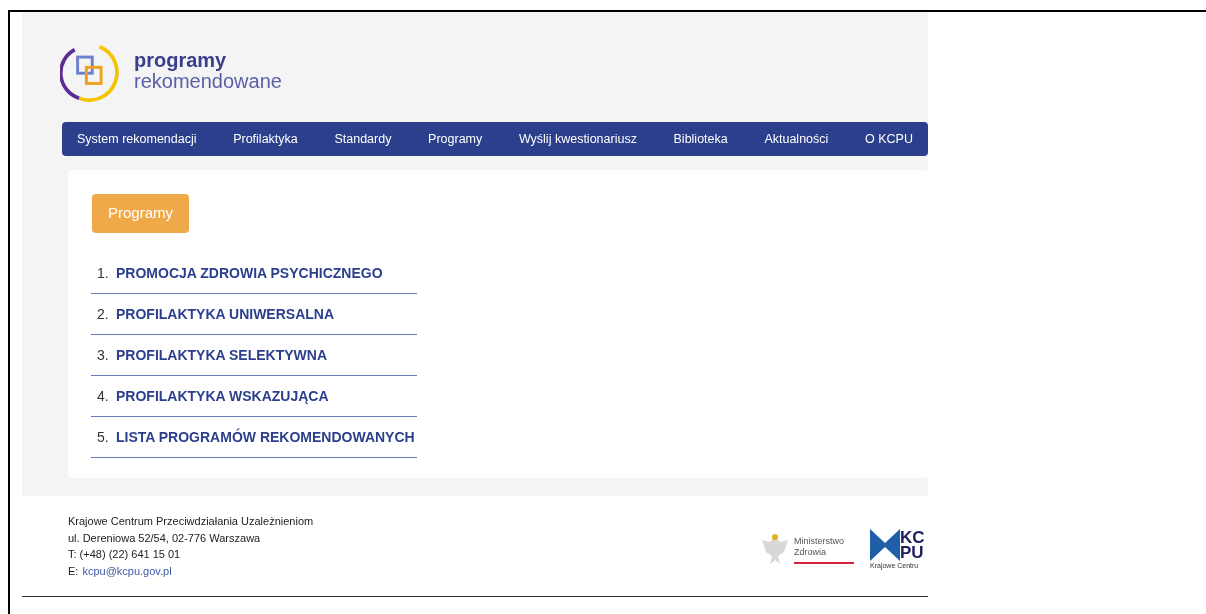 This screenshot has height=614, width=1206. What do you see at coordinates (455, 139) in the screenshot?
I see `nav-link: Programy` at bounding box center [455, 139].